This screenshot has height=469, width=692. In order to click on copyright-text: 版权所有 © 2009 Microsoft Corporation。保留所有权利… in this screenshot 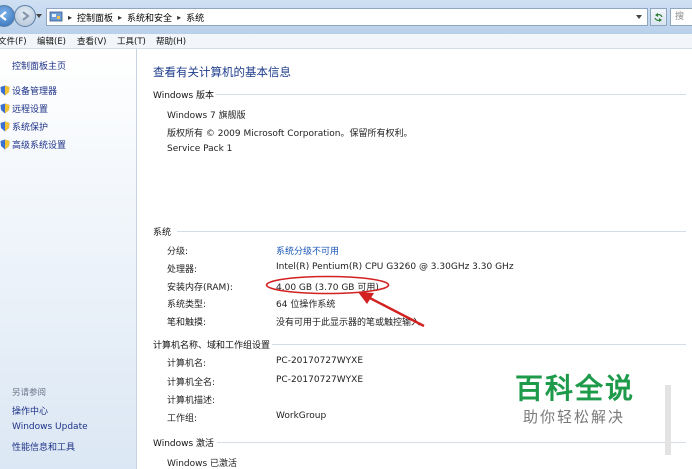, I will do `click(290, 134)`.